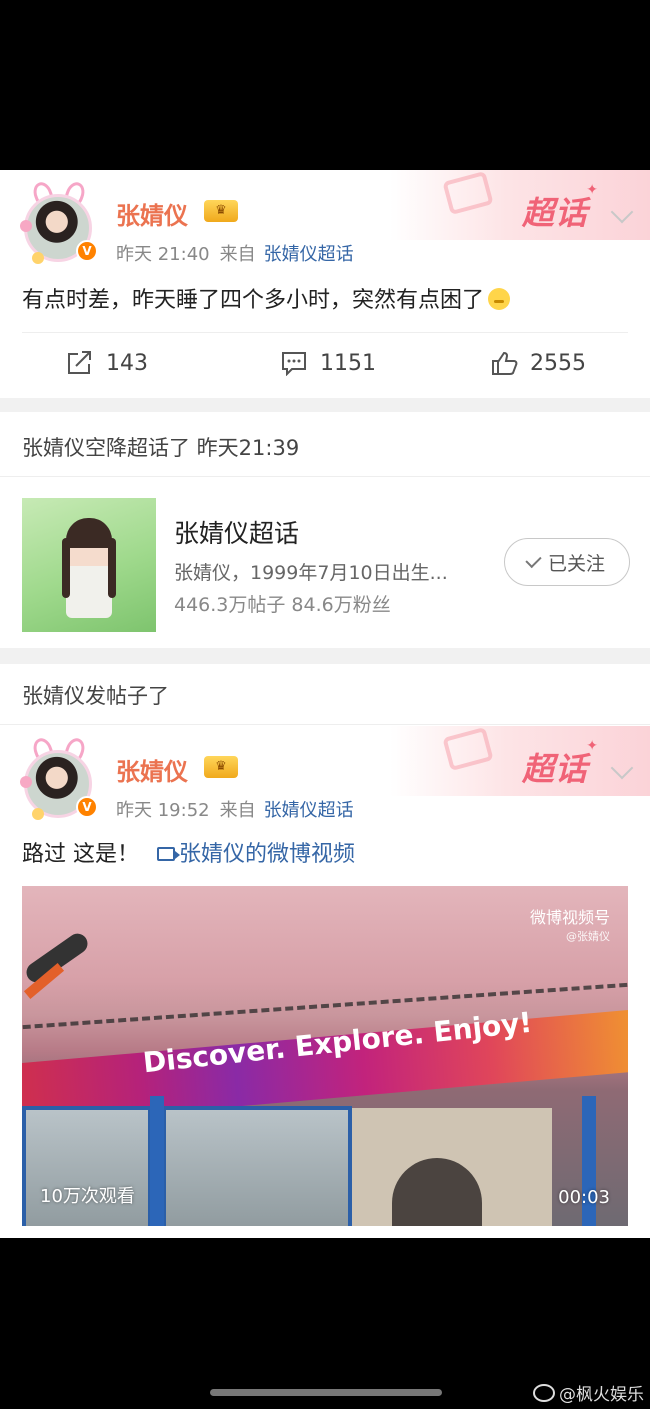 The image size is (650, 1409). I want to click on bus-handle, so click(57, 958).